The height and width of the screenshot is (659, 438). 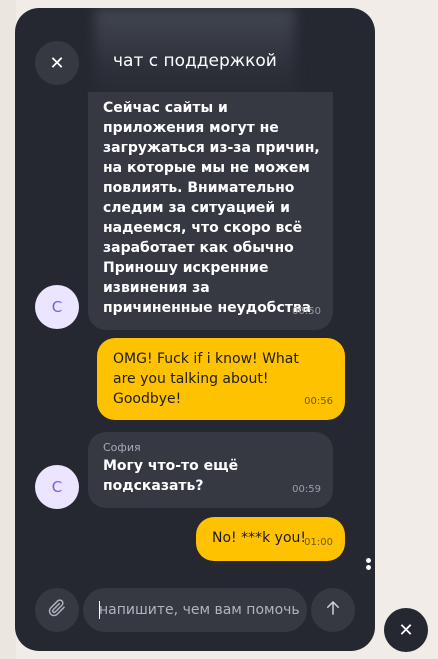 I want to click on close-chat-button: ✕, so click(x=57, y=63).